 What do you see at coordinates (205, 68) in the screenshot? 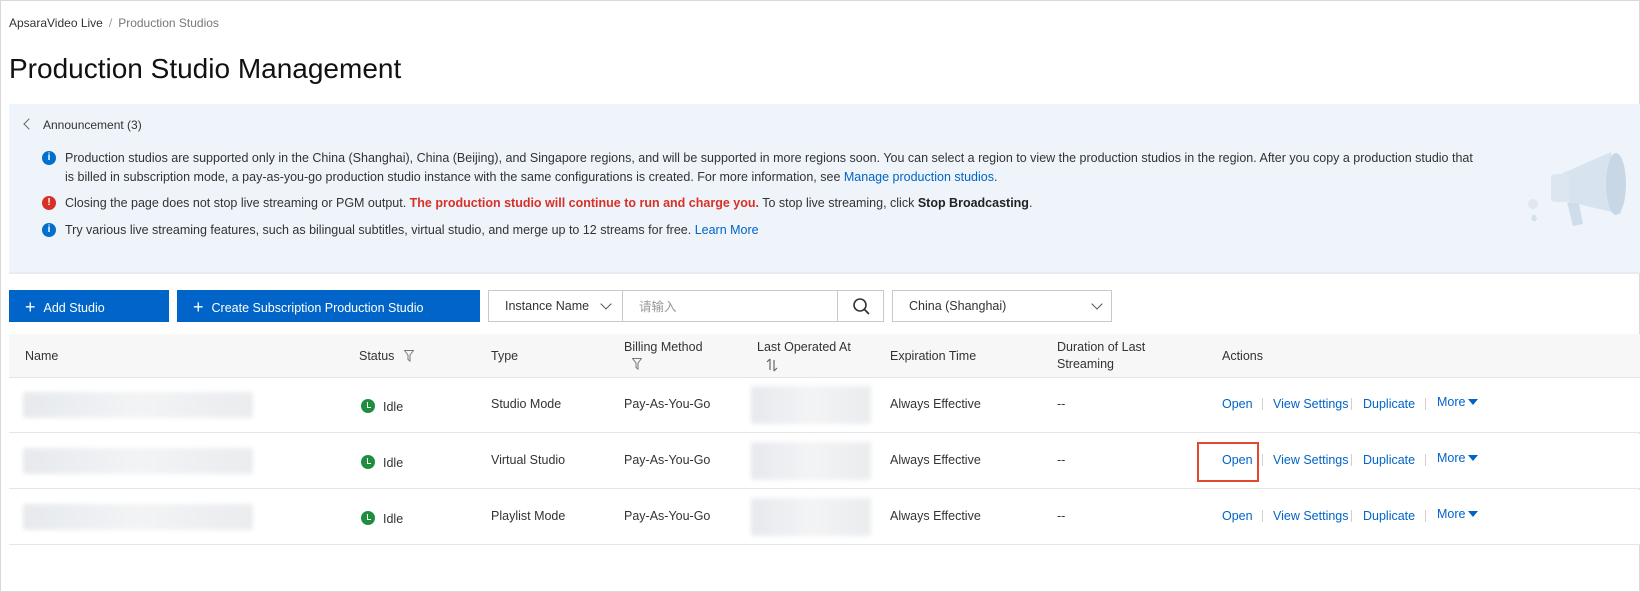
I see `page-title: Production Studio Management` at bounding box center [205, 68].